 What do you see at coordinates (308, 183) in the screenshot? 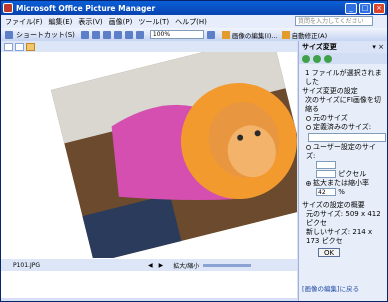
I see `percent-radio` at bounding box center [308, 183].